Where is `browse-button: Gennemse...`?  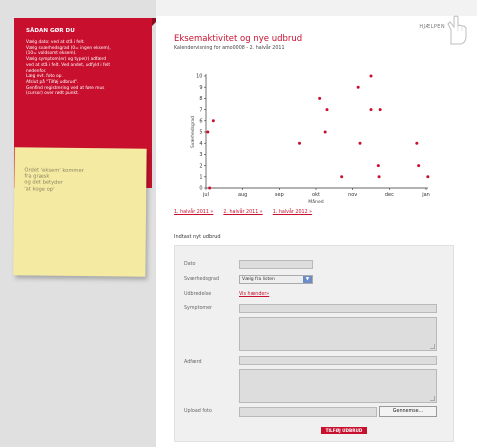 browse-button: Gennemse... is located at coordinates (408, 411).